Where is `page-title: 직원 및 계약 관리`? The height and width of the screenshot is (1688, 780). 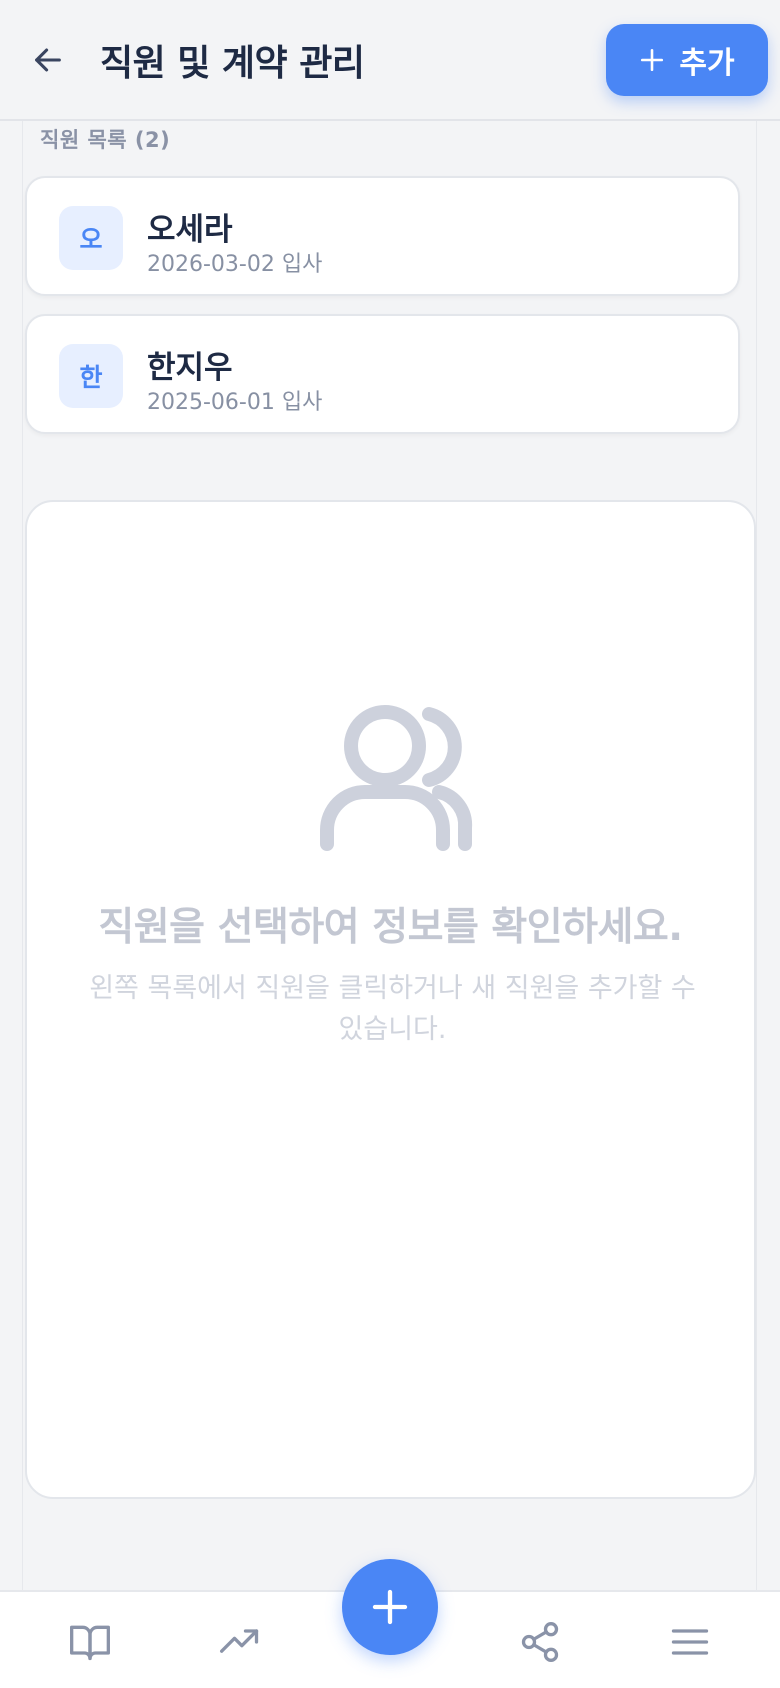
page-title: 직원 및 계약 관리 is located at coordinates (232, 63).